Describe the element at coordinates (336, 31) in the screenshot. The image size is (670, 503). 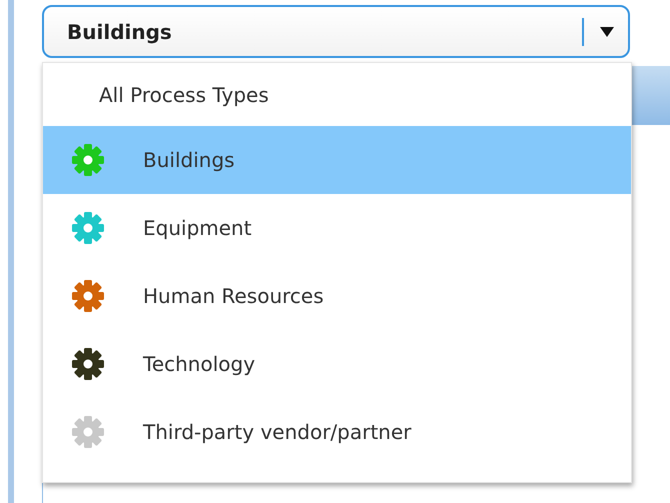
I see `dropdown: Buildings` at that location.